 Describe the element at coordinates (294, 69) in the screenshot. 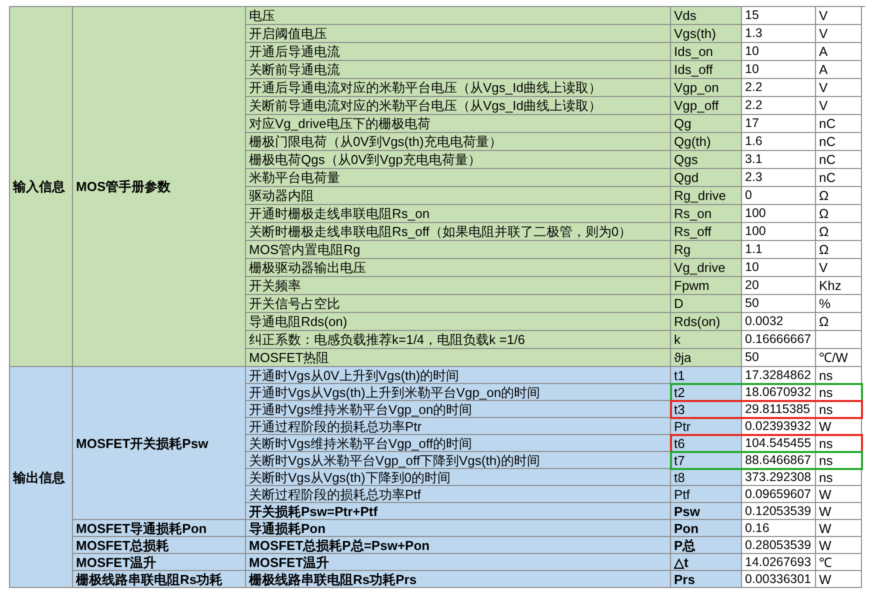

I see `parameter-description: 关断前导通电流` at that location.